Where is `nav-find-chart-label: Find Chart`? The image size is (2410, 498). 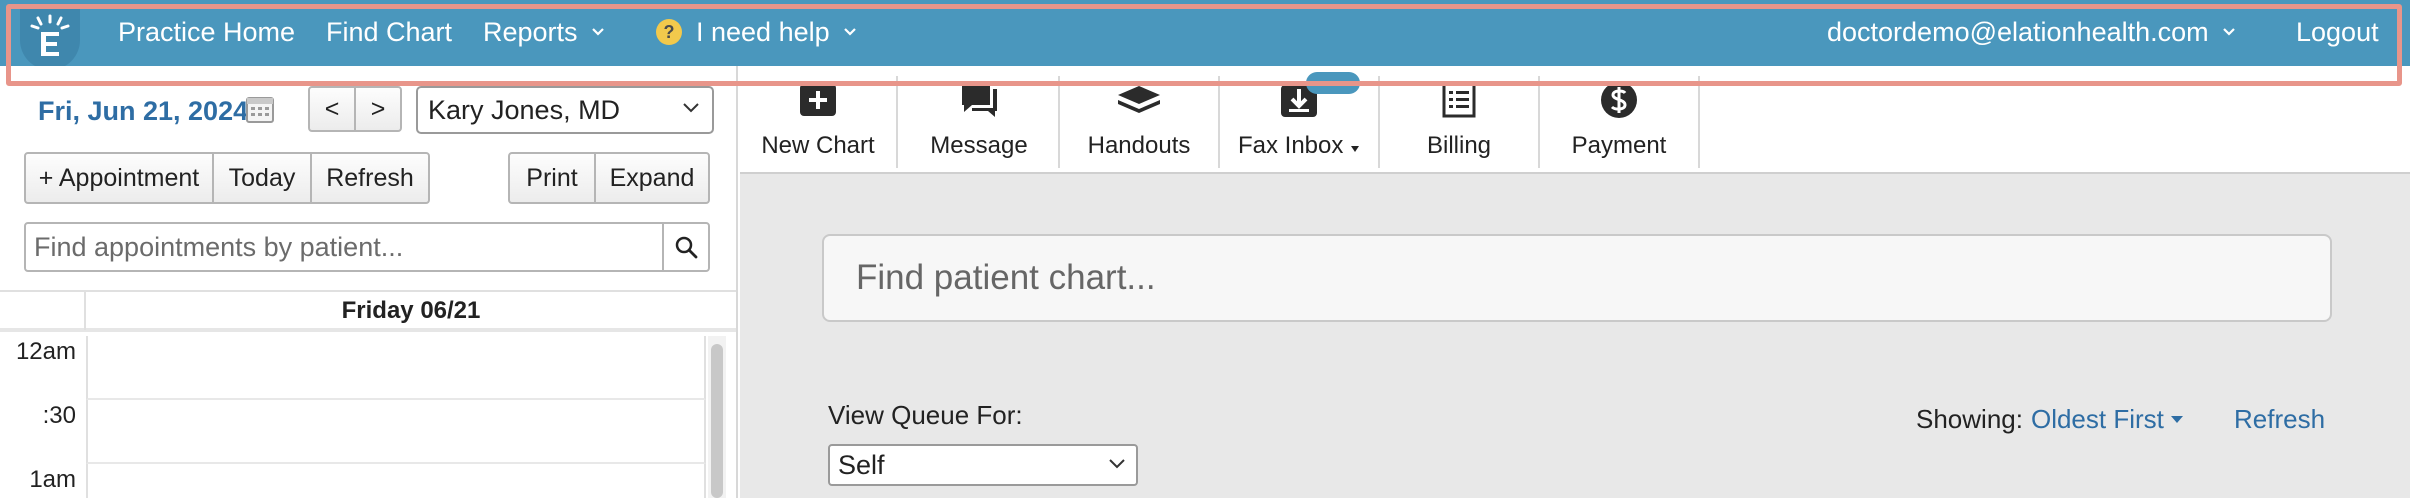
nav-find-chart-label: Find Chart is located at coordinates (389, 32).